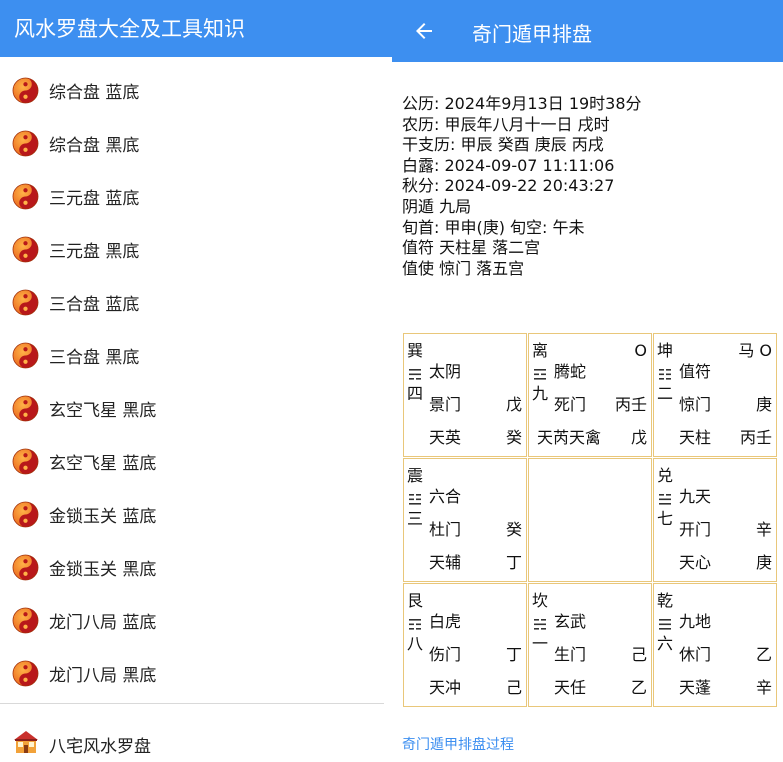 Image resolution: width=783 pixels, height=762 pixels. I want to click on palace-name: 坤, so click(665, 350).